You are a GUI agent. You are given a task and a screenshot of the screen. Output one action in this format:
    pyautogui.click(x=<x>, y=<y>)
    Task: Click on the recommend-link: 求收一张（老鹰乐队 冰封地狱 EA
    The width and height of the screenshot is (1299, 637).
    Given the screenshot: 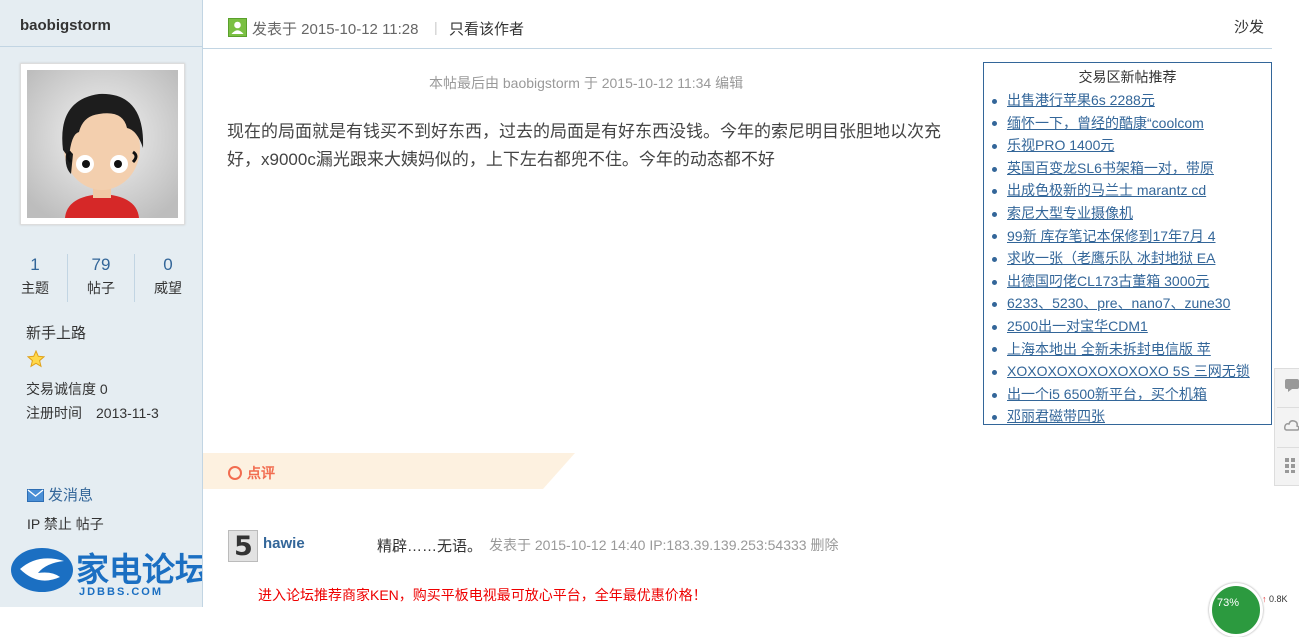 What is the action you would take?
    pyautogui.click(x=1111, y=258)
    